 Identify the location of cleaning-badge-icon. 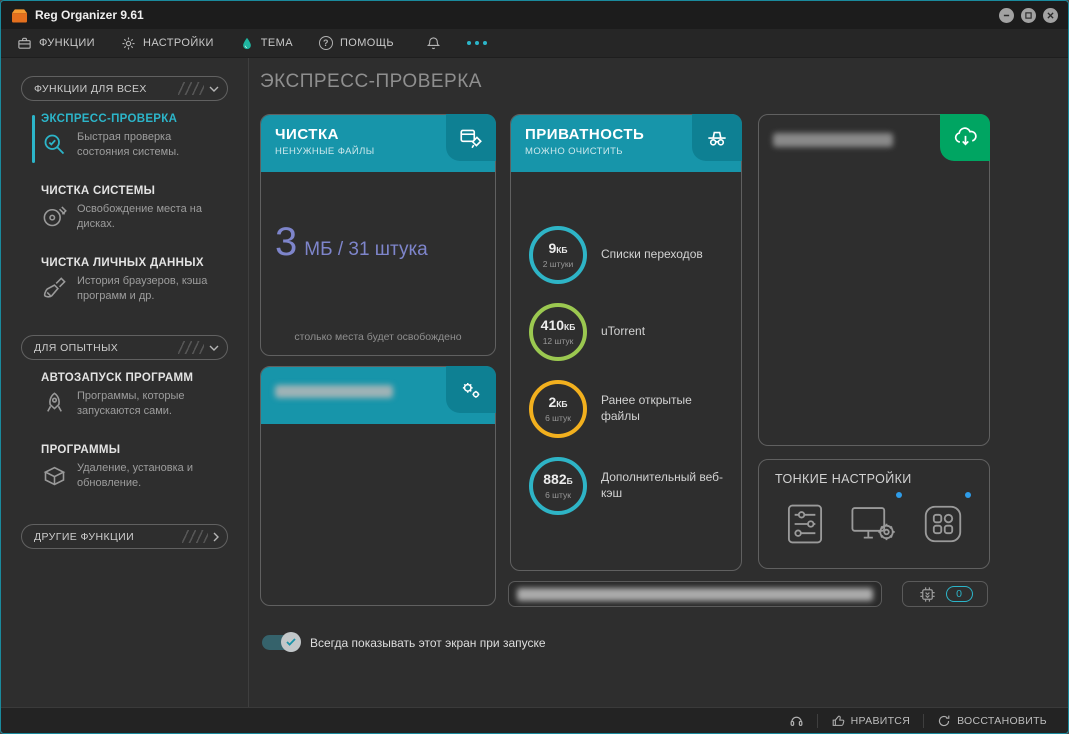
(471, 137).